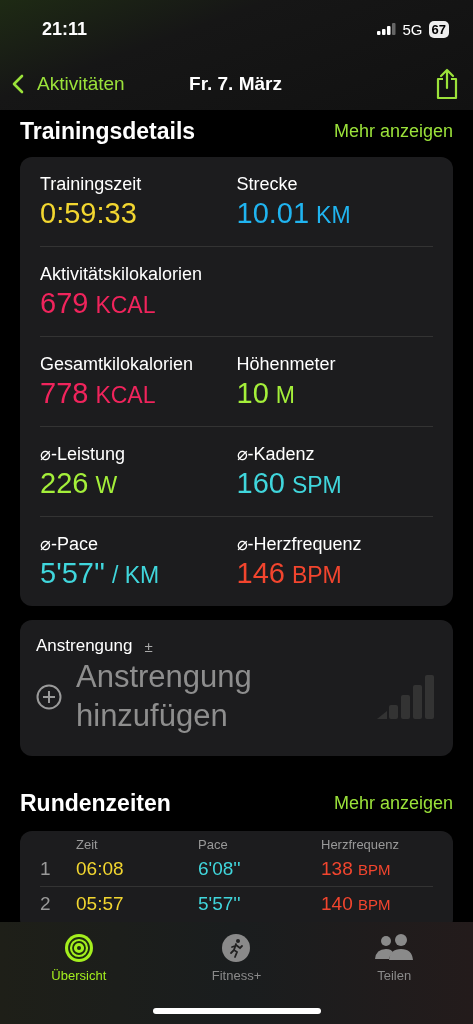 This screenshot has width=473, height=1024. Describe the element at coordinates (220, 903) in the screenshot. I see `lap-pace: 5'57''` at that location.